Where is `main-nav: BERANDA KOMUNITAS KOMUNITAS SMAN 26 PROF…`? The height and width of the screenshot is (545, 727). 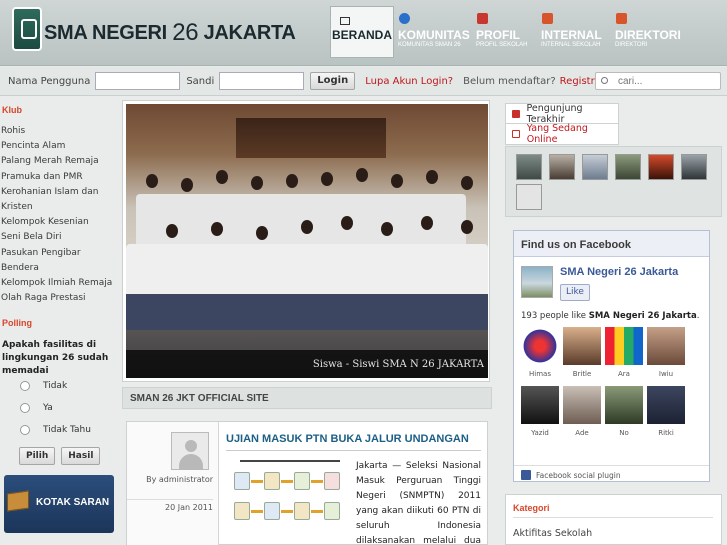
main-nav: BERANDA KOMUNITAS KOMUNITAS SMAN 26 PROF… is located at coordinates (505, 32).